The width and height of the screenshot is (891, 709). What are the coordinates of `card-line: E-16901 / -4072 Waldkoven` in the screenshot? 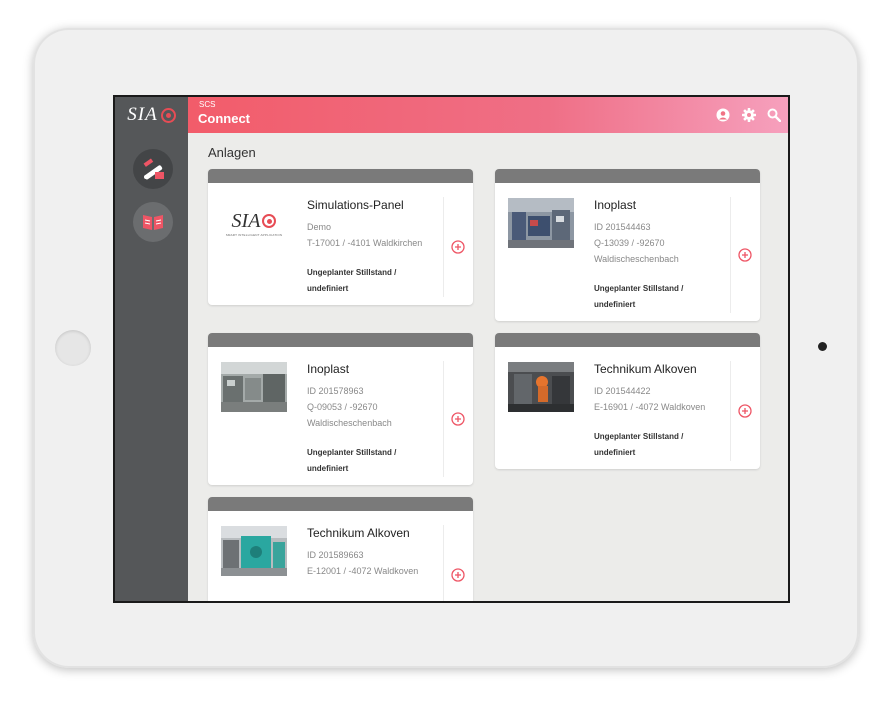 It's located at (650, 407).